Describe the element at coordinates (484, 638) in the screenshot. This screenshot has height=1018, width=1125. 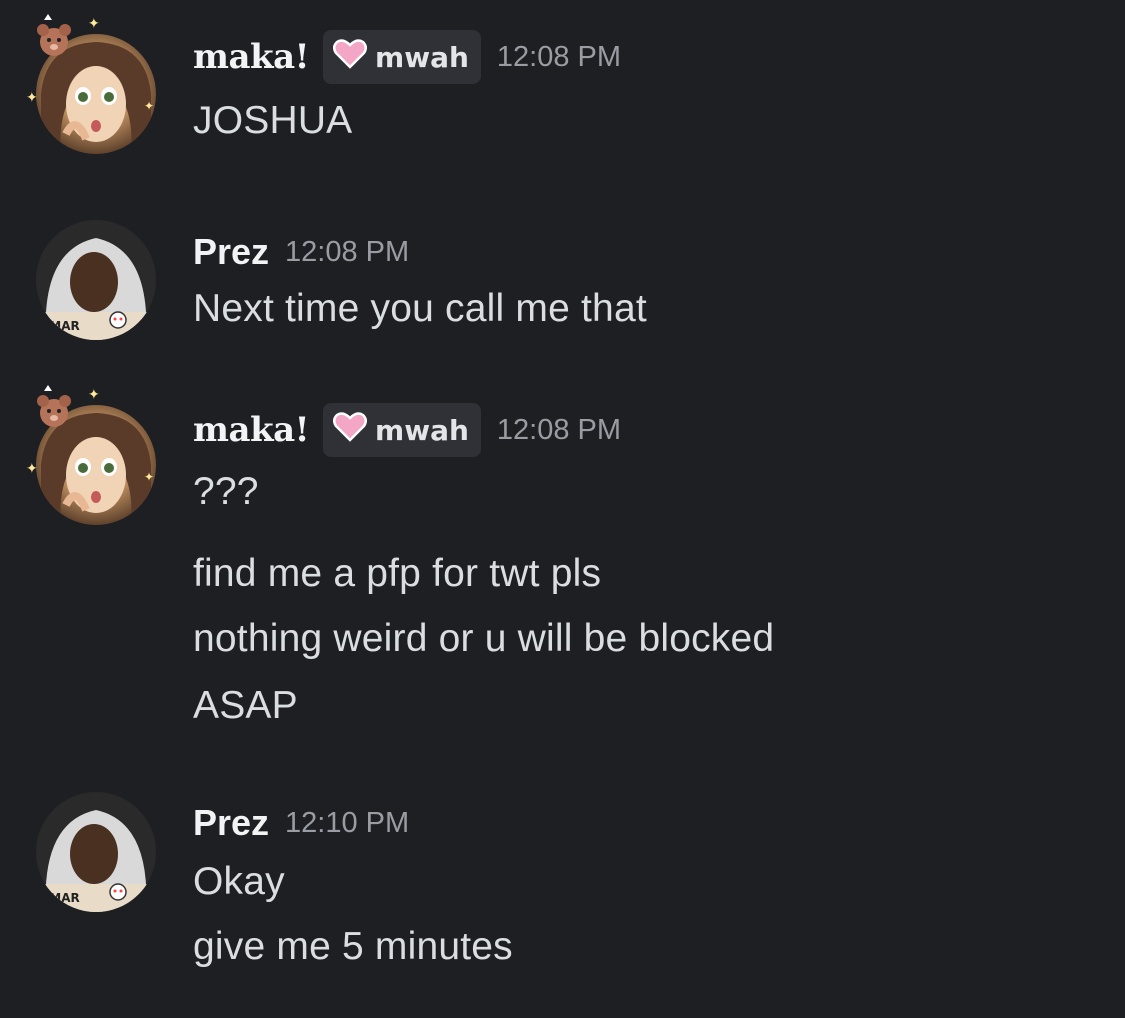
I see `message-line: nothing weird or u will be blocked` at that location.